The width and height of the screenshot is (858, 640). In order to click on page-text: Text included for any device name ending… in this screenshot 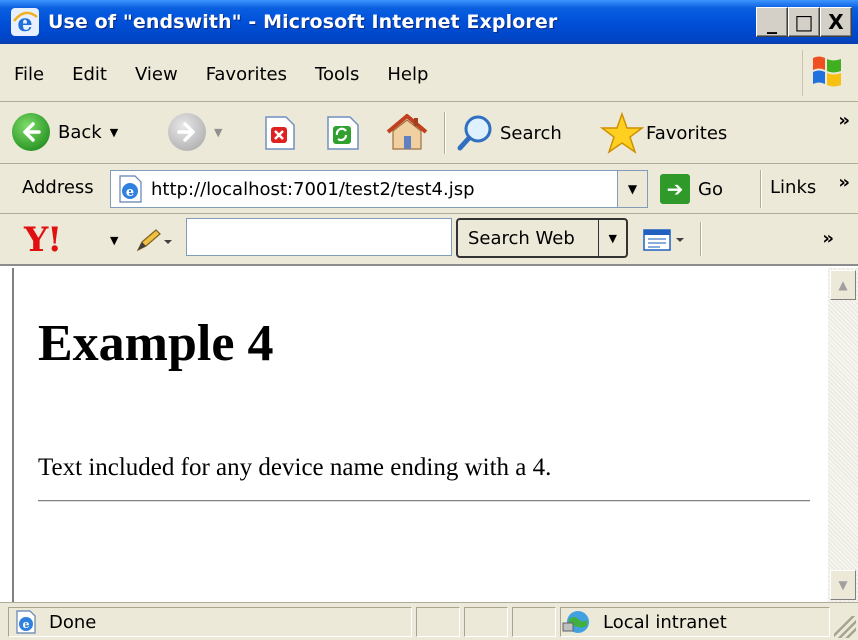, I will do `click(295, 467)`.